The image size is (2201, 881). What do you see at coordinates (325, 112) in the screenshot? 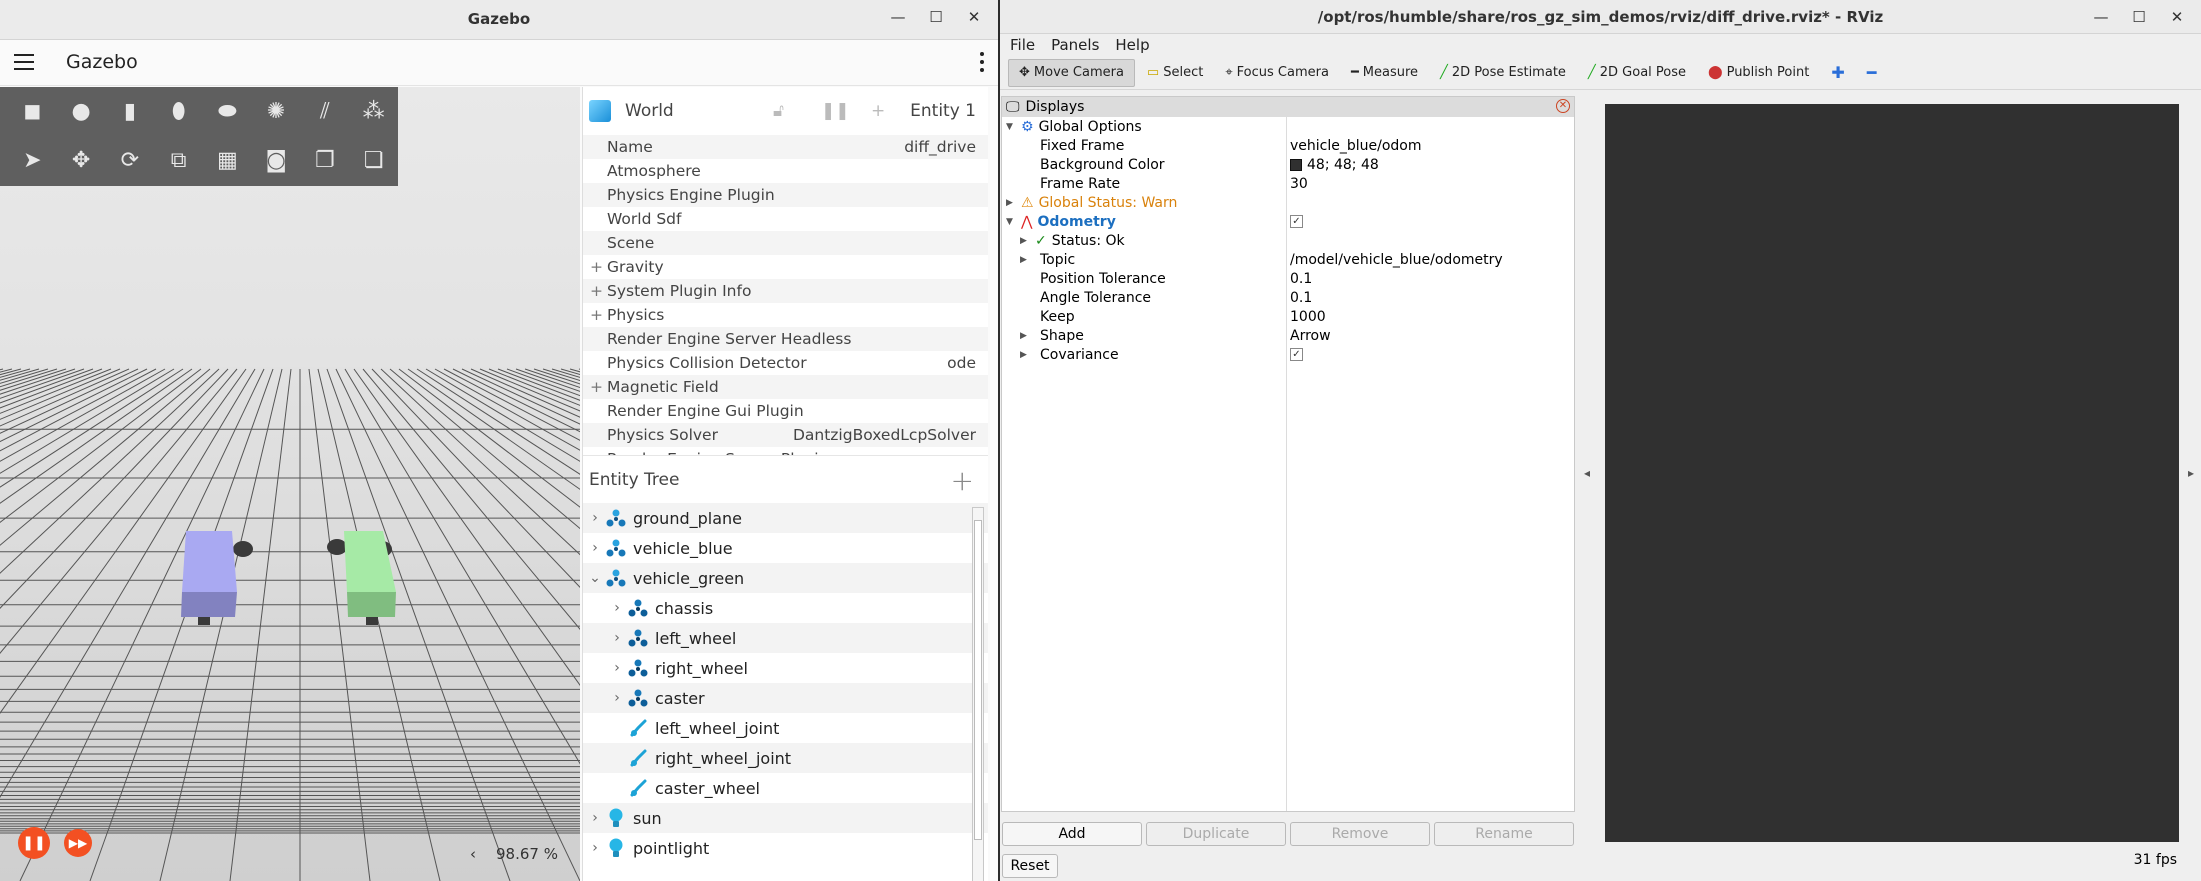
I see `directional-light-icon: ⫽` at bounding box center [325, 112].